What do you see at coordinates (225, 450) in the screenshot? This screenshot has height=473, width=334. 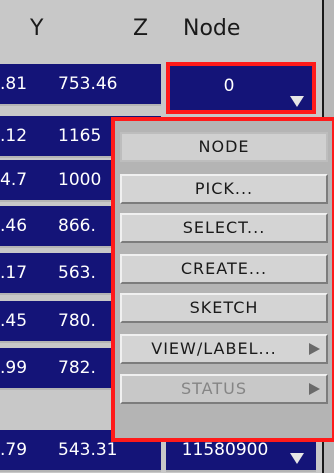 I see `node-value: 11580900` at bounding box center [225, 450].